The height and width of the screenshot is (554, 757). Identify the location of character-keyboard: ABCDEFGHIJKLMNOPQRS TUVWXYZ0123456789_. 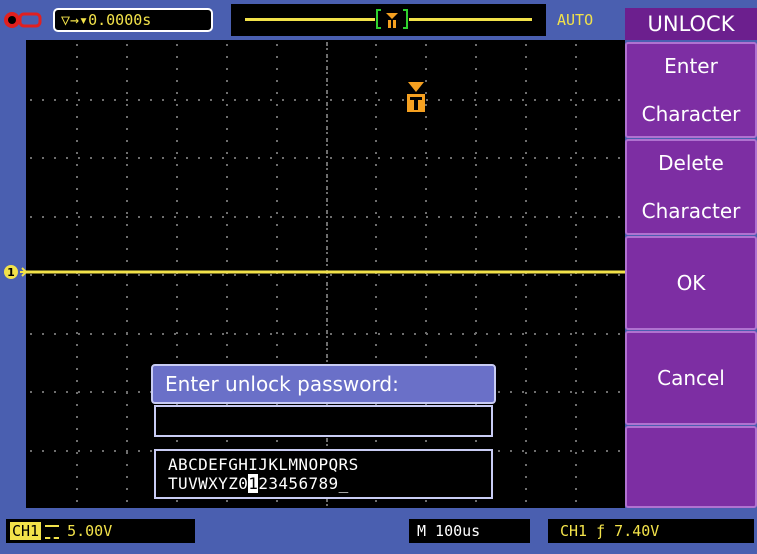
(323, 474).